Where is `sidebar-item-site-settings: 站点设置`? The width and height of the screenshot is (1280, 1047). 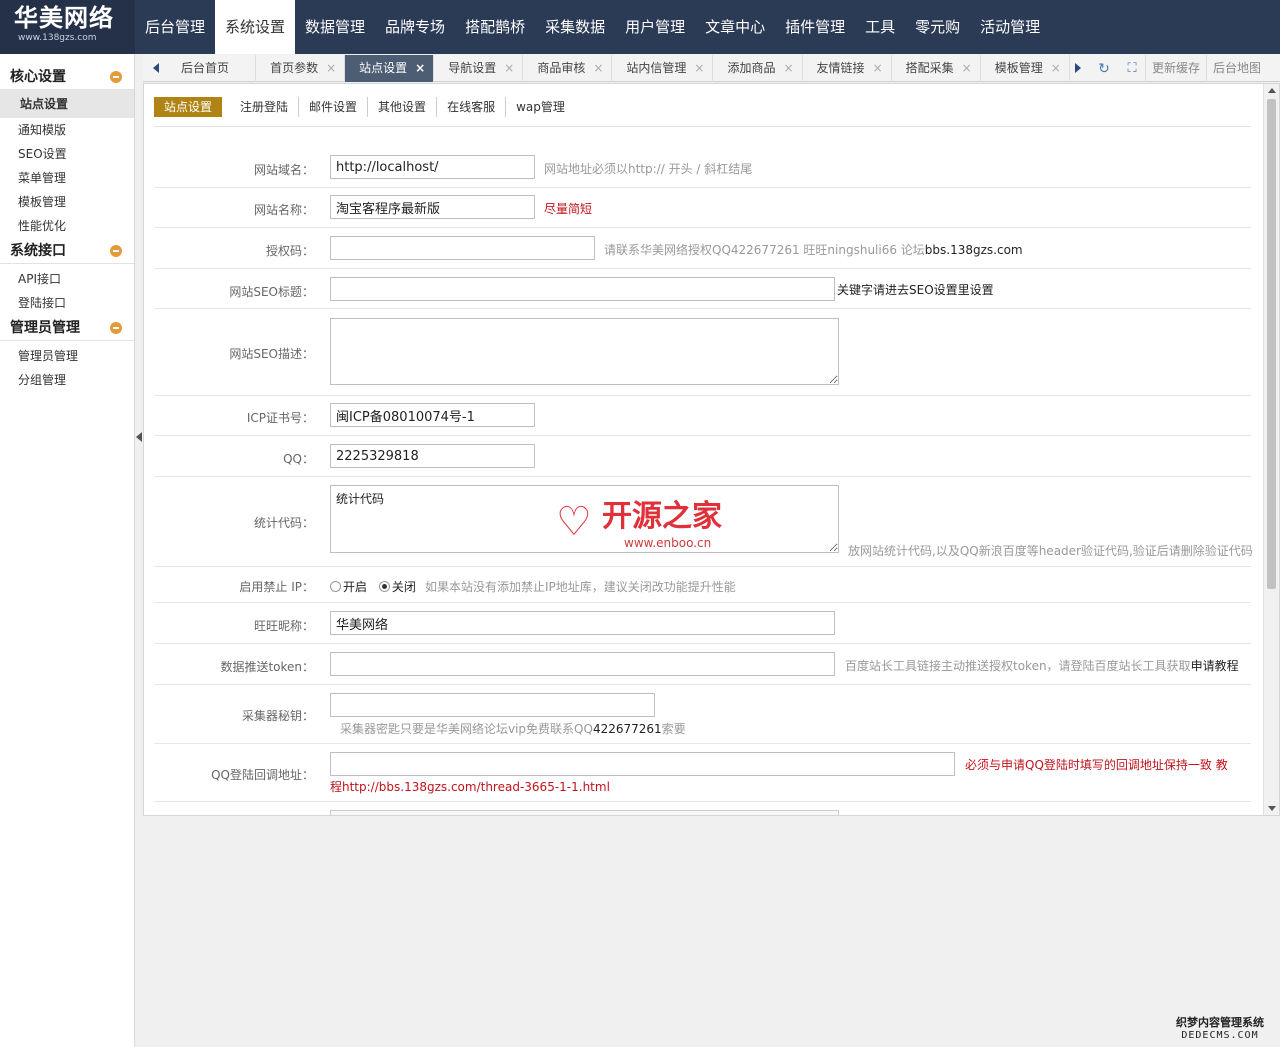 sidebar-item-site-settings: 站点设置 is located at coordinates (67, 104).